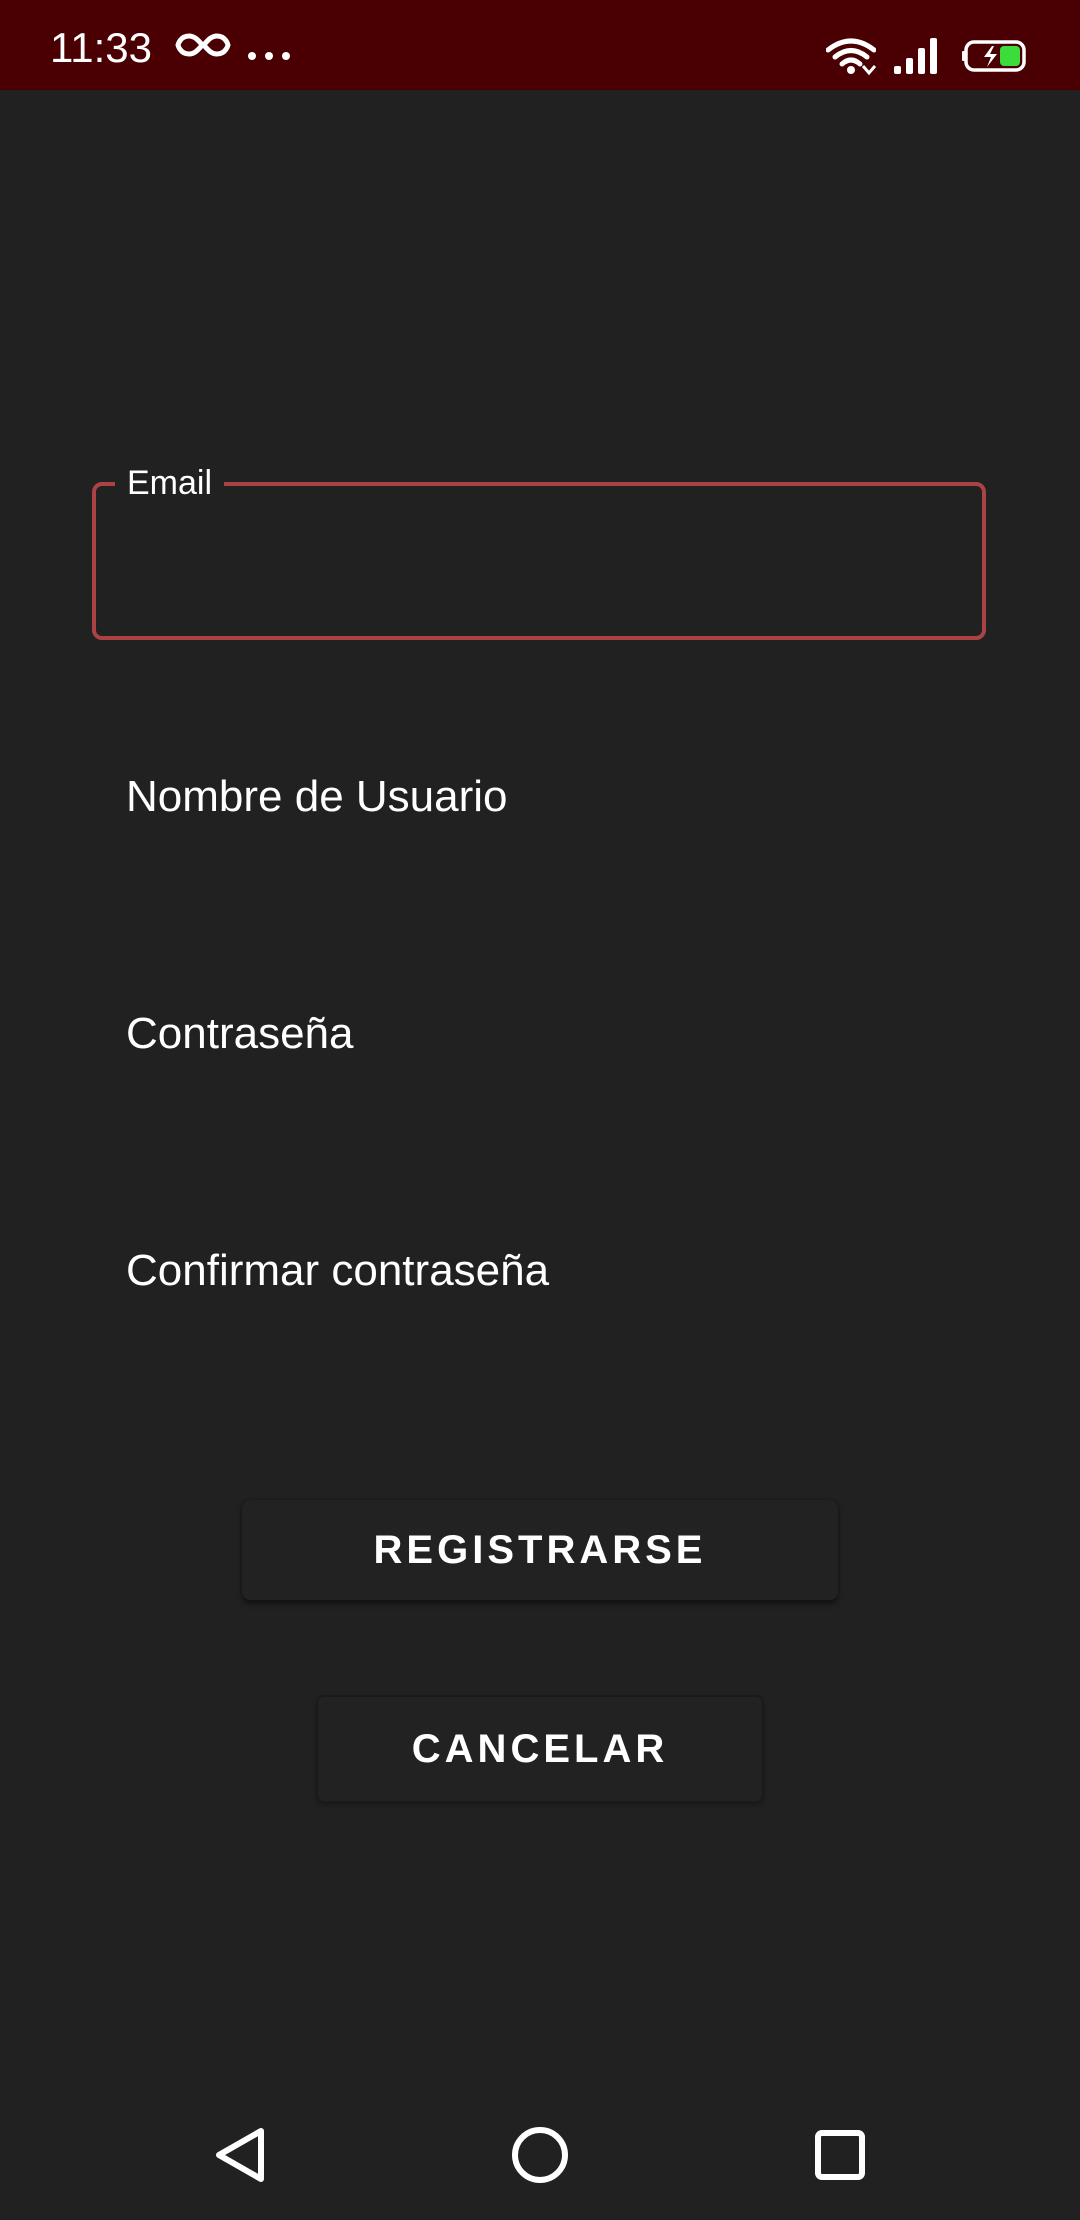 Image resolution: width=1080 pixels, height=2220 pixels. Describe the element at coordinates (541, 1034) in the screenshot. I see `password-field: Contraseña` at that location.